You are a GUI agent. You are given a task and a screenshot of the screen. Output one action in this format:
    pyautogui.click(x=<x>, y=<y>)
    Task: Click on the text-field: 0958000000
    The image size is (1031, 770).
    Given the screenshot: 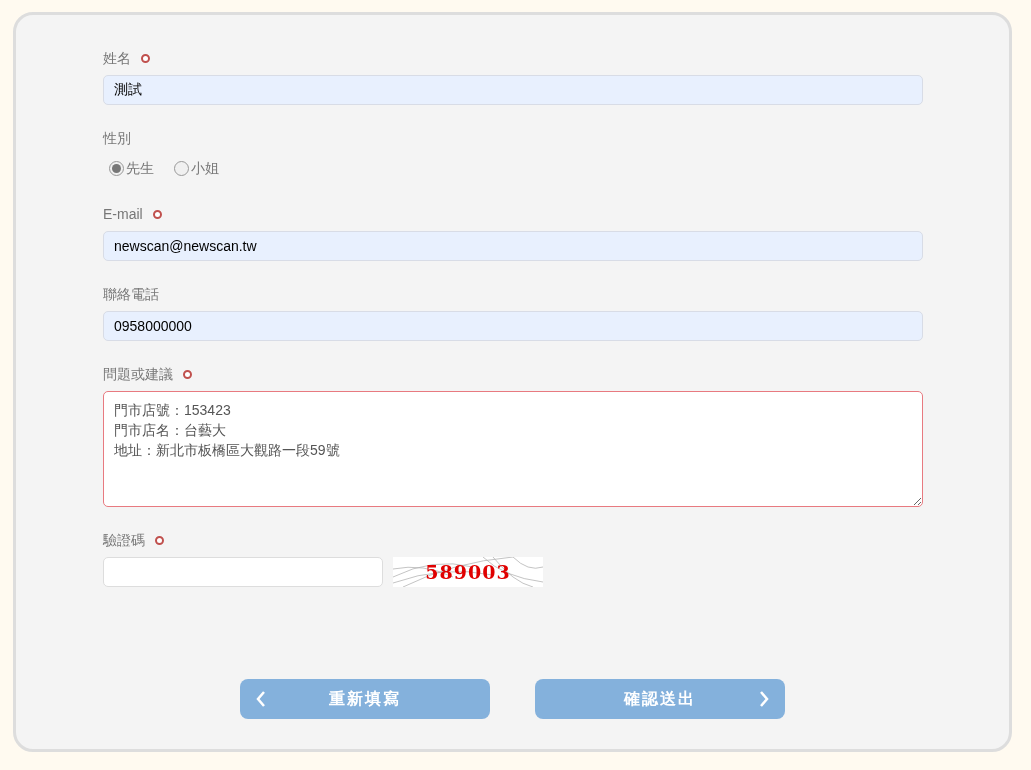 What is the action you would take?
    pyautogui.click(x=513, y=326)
    